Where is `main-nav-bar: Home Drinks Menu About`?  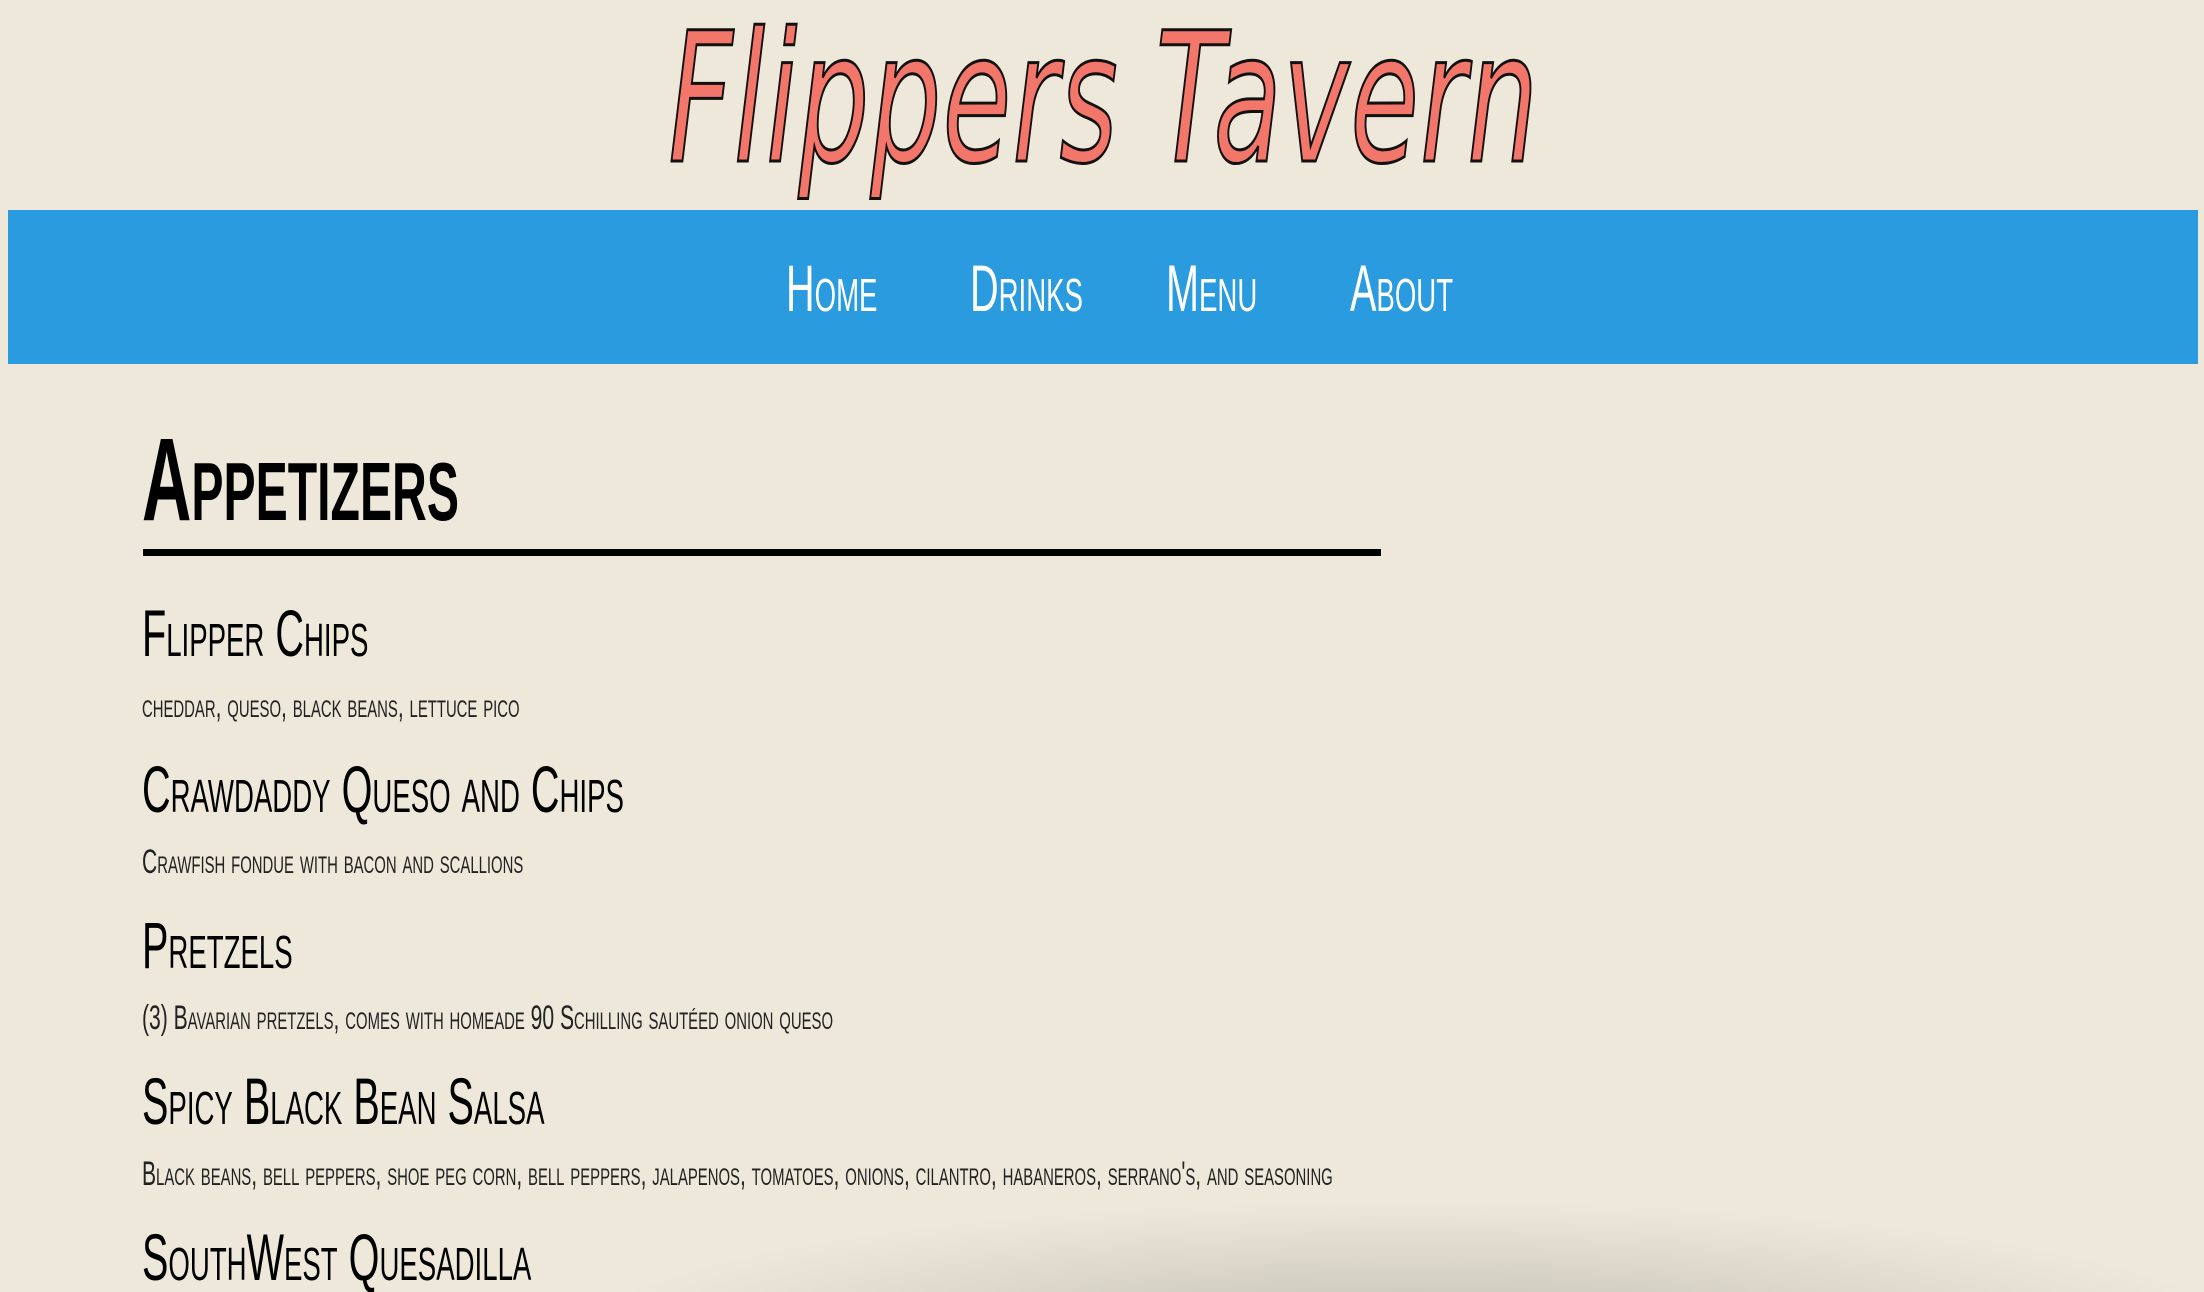 main-nav-bar: Home Drinks Menu About is located at coordinates (1103, 287).